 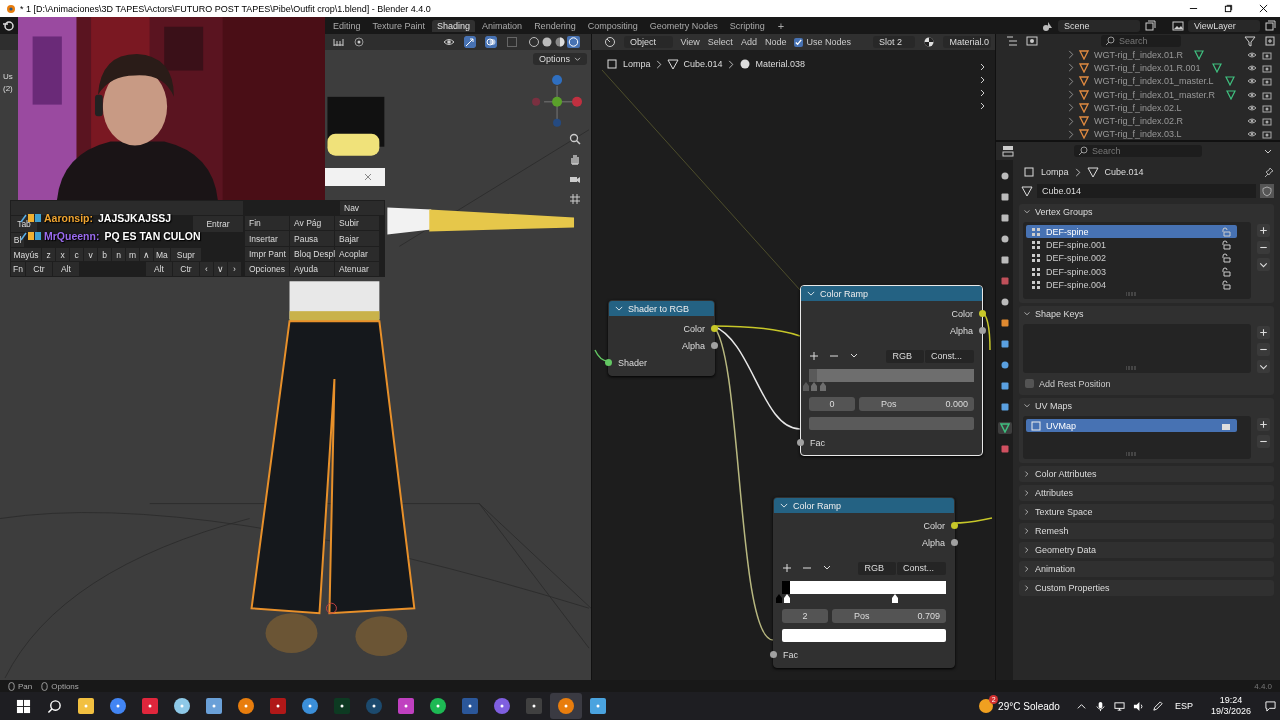 I want to click on outliner-icon, so click(x=1012, y=41).